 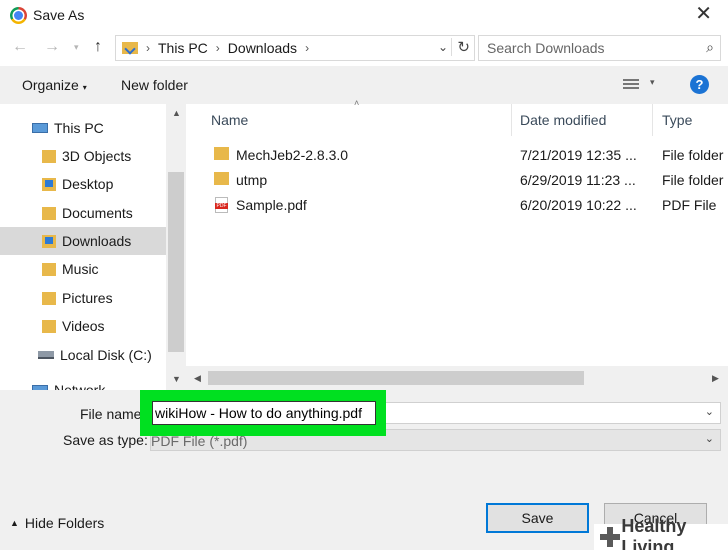 What do you see at coordinates (631, 85) in the screenshot?
I see `view-options-icon` at bounding box center [631, 85].